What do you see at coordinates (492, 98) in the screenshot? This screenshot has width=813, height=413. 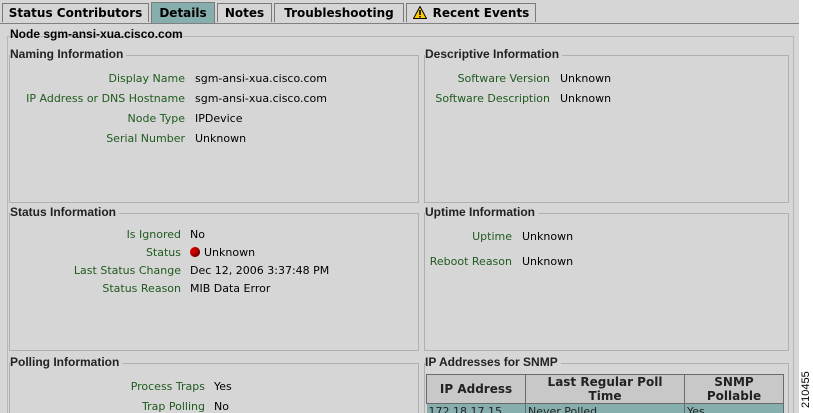 I see `software-description-label: Software Description` at bounding box center [492, 98].